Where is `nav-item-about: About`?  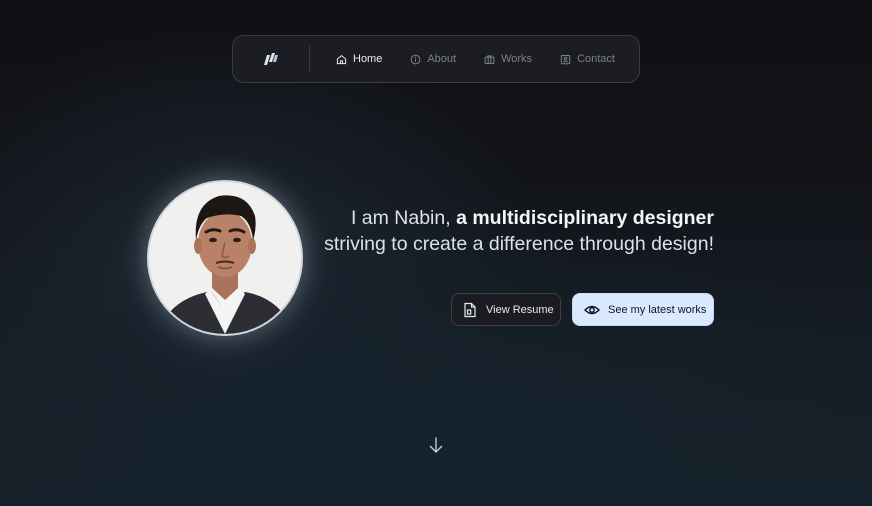 nav-item-about: About is located at coordinates (433, 59).